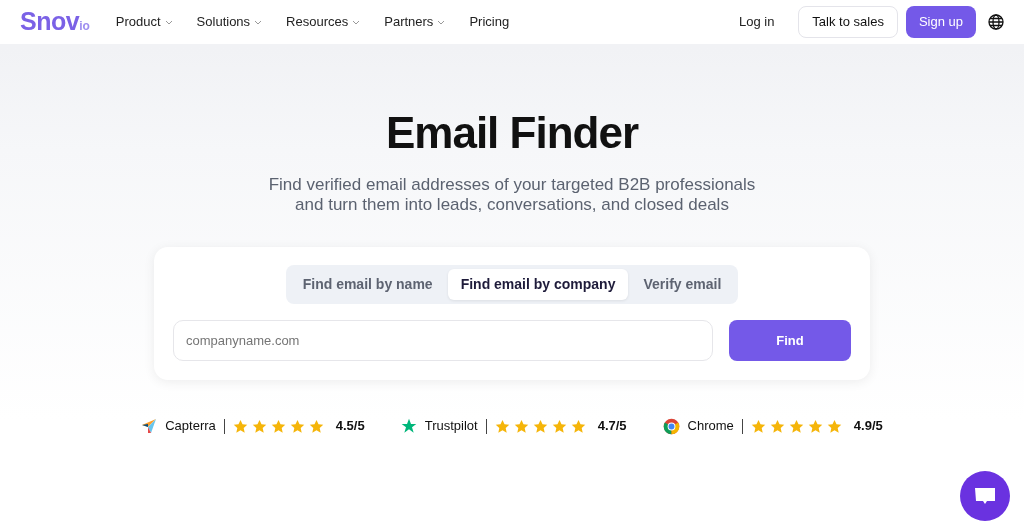  What do you see at coordinates (443, 341) in the screenshot?
I see `company-domain-field: companyname.com` at bounding box center [443, 341].